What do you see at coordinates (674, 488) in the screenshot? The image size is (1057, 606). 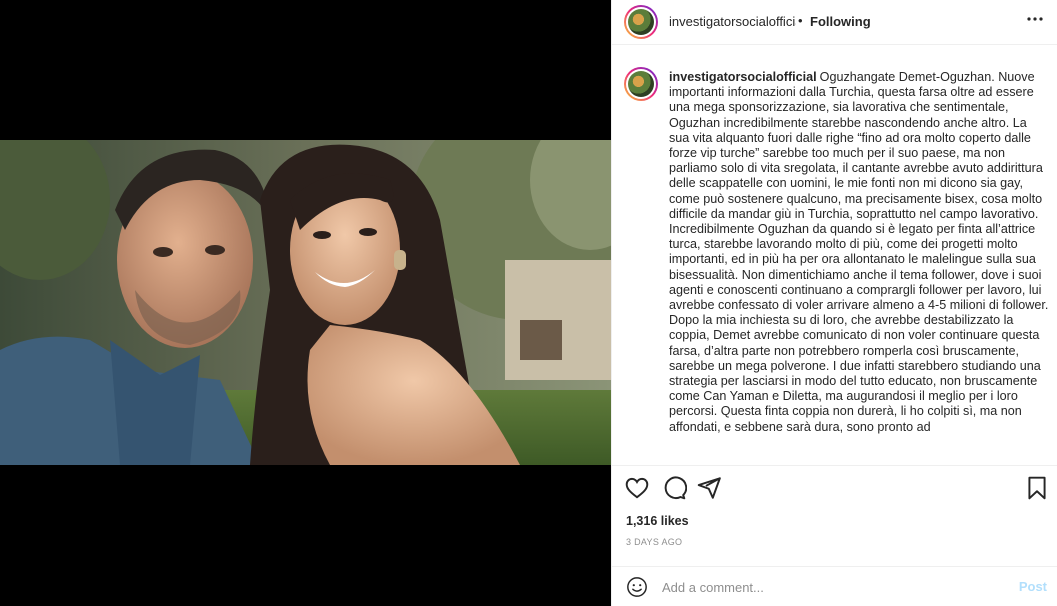 I see `comment-icon` at bounding box center [674, 488].